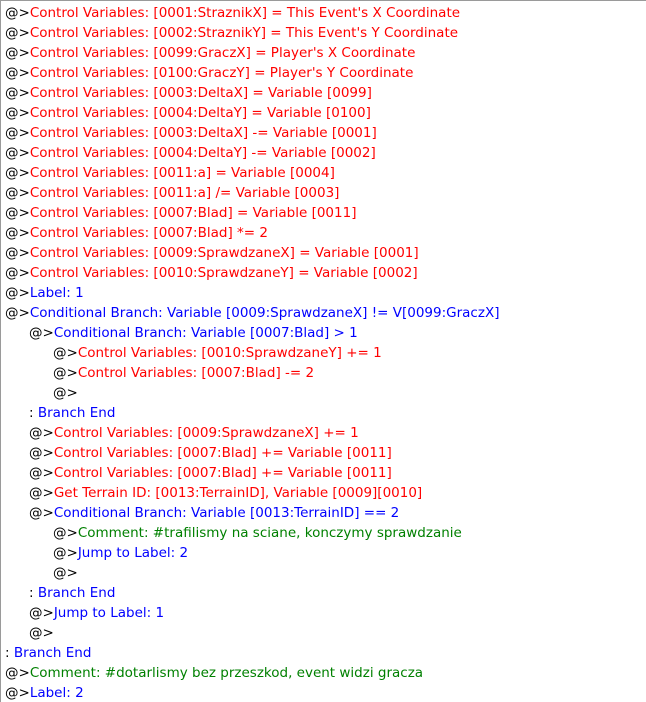 The width and height of the screenshot is (646, 702). I want to click on command-text: Control Variables: [0007:Blad] -= 2, so click(196, 373).